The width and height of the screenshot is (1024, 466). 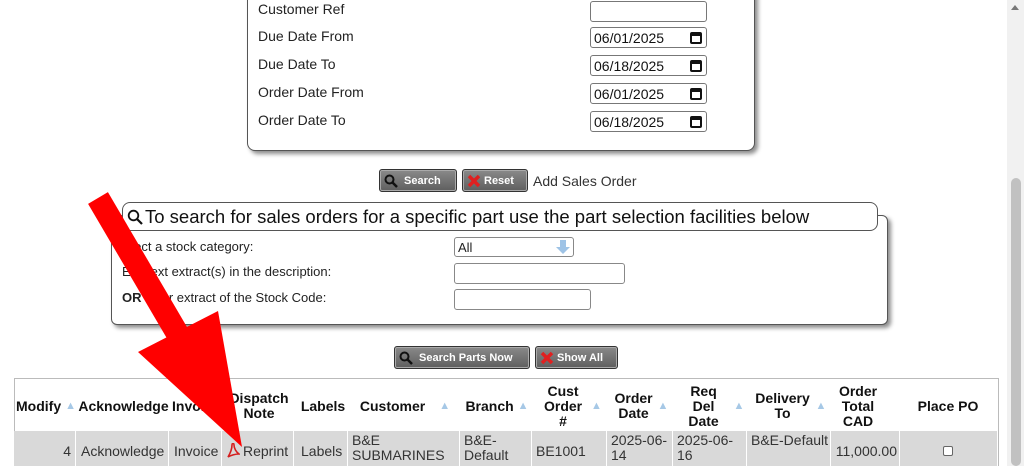 What do you see at coordinates (265, 451) in the screenshot?
I see `reprint-link: Reprint` at bounding box center [265, 451].